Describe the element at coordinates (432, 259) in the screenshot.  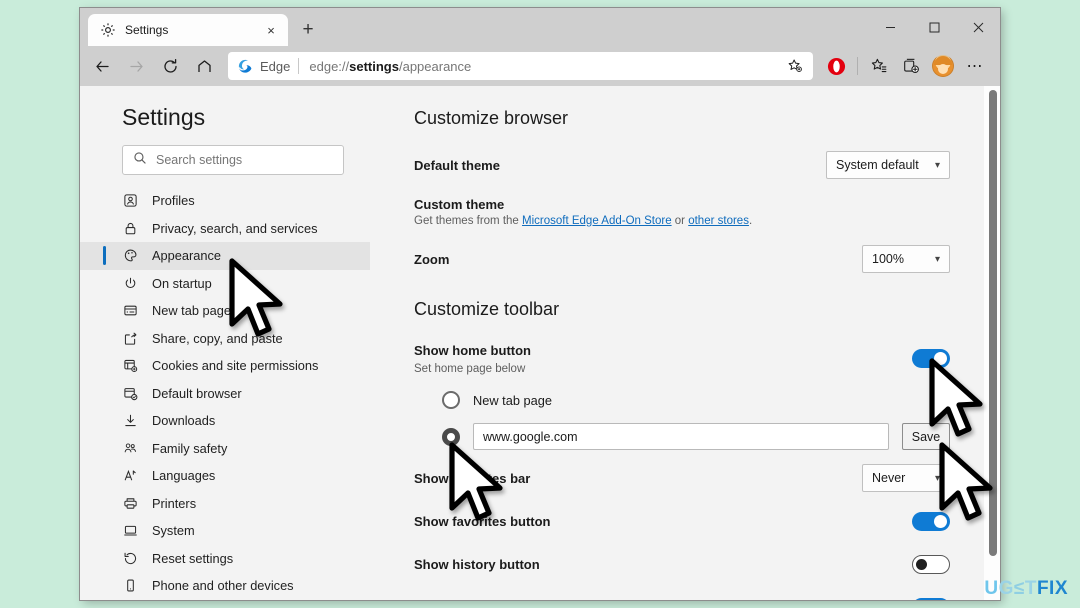
I see `zoom-label: Zoom` at that location.